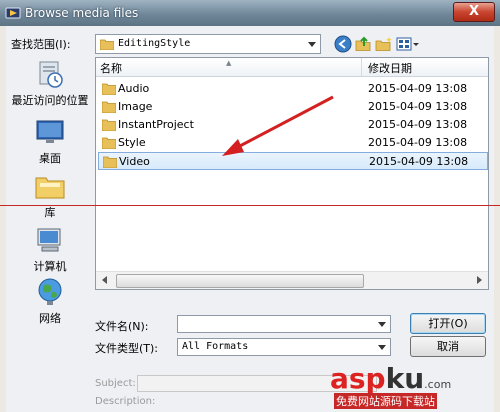 The image size is (500, 412). Describe the element at coordinates (405, 378) in the screenshot. I see `watermark-ku: ku` at that location.